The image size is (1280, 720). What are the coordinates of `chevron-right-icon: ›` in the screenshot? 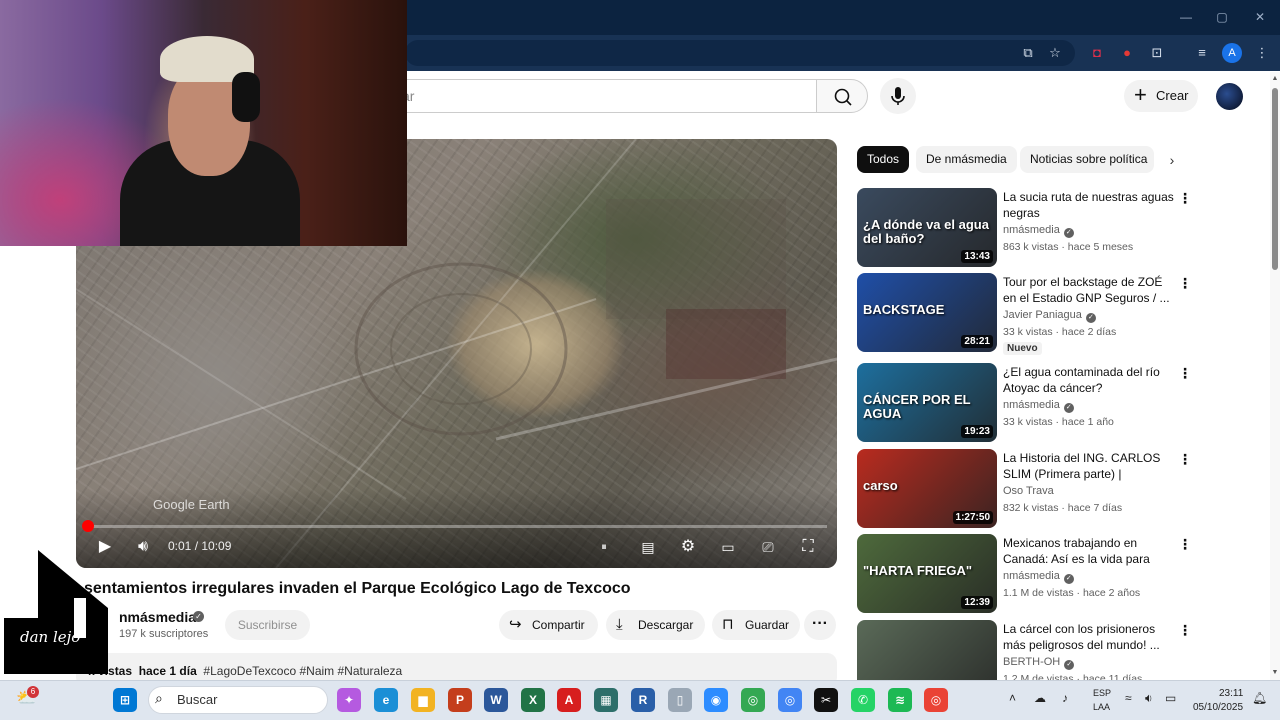 It's located at (1172, 160).